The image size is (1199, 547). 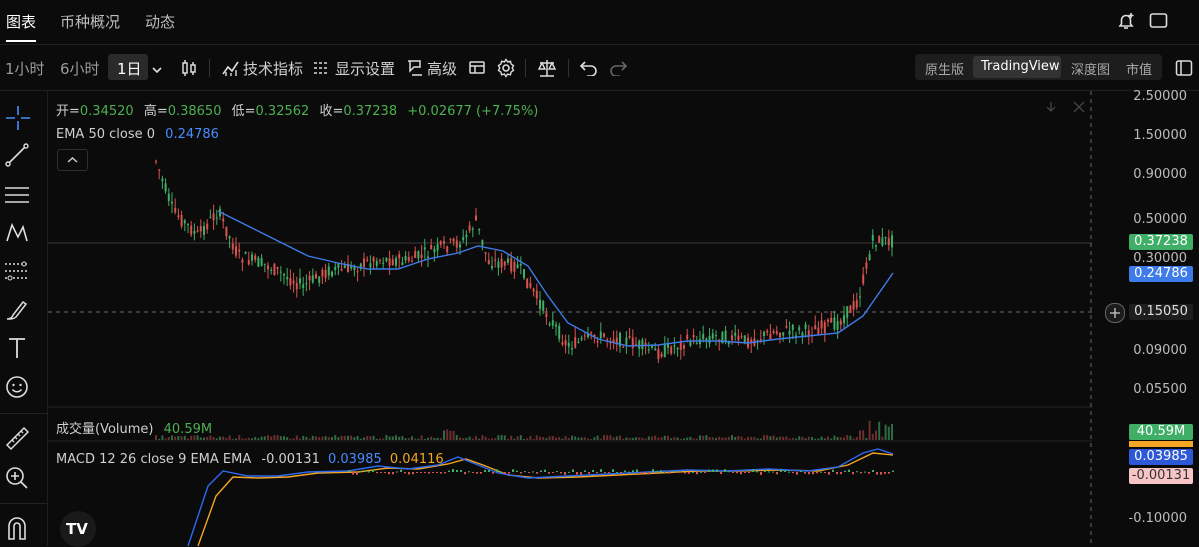 What do you see at coordinates (18, 120) in the screenshot?
I see `crosshair-icon` at bounding box center [18, 120].